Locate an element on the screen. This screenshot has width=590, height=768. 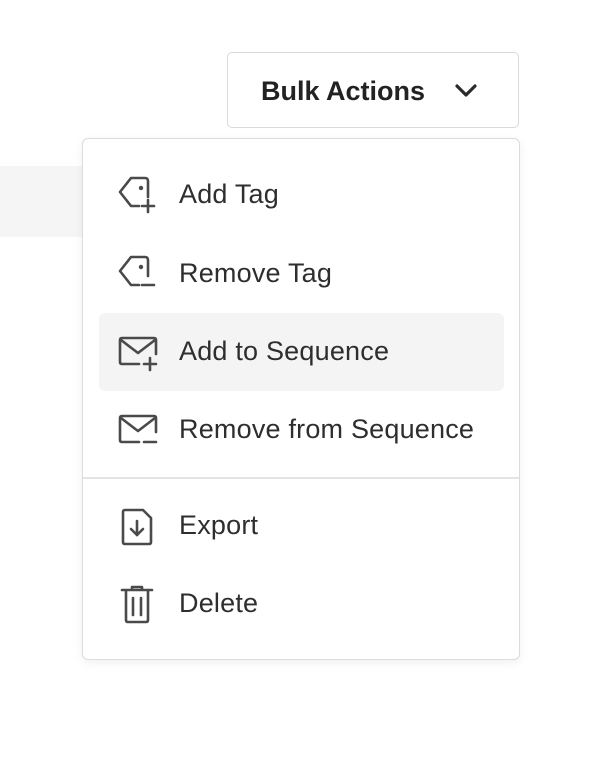
trash-icon is located at coordinates (138, 604).